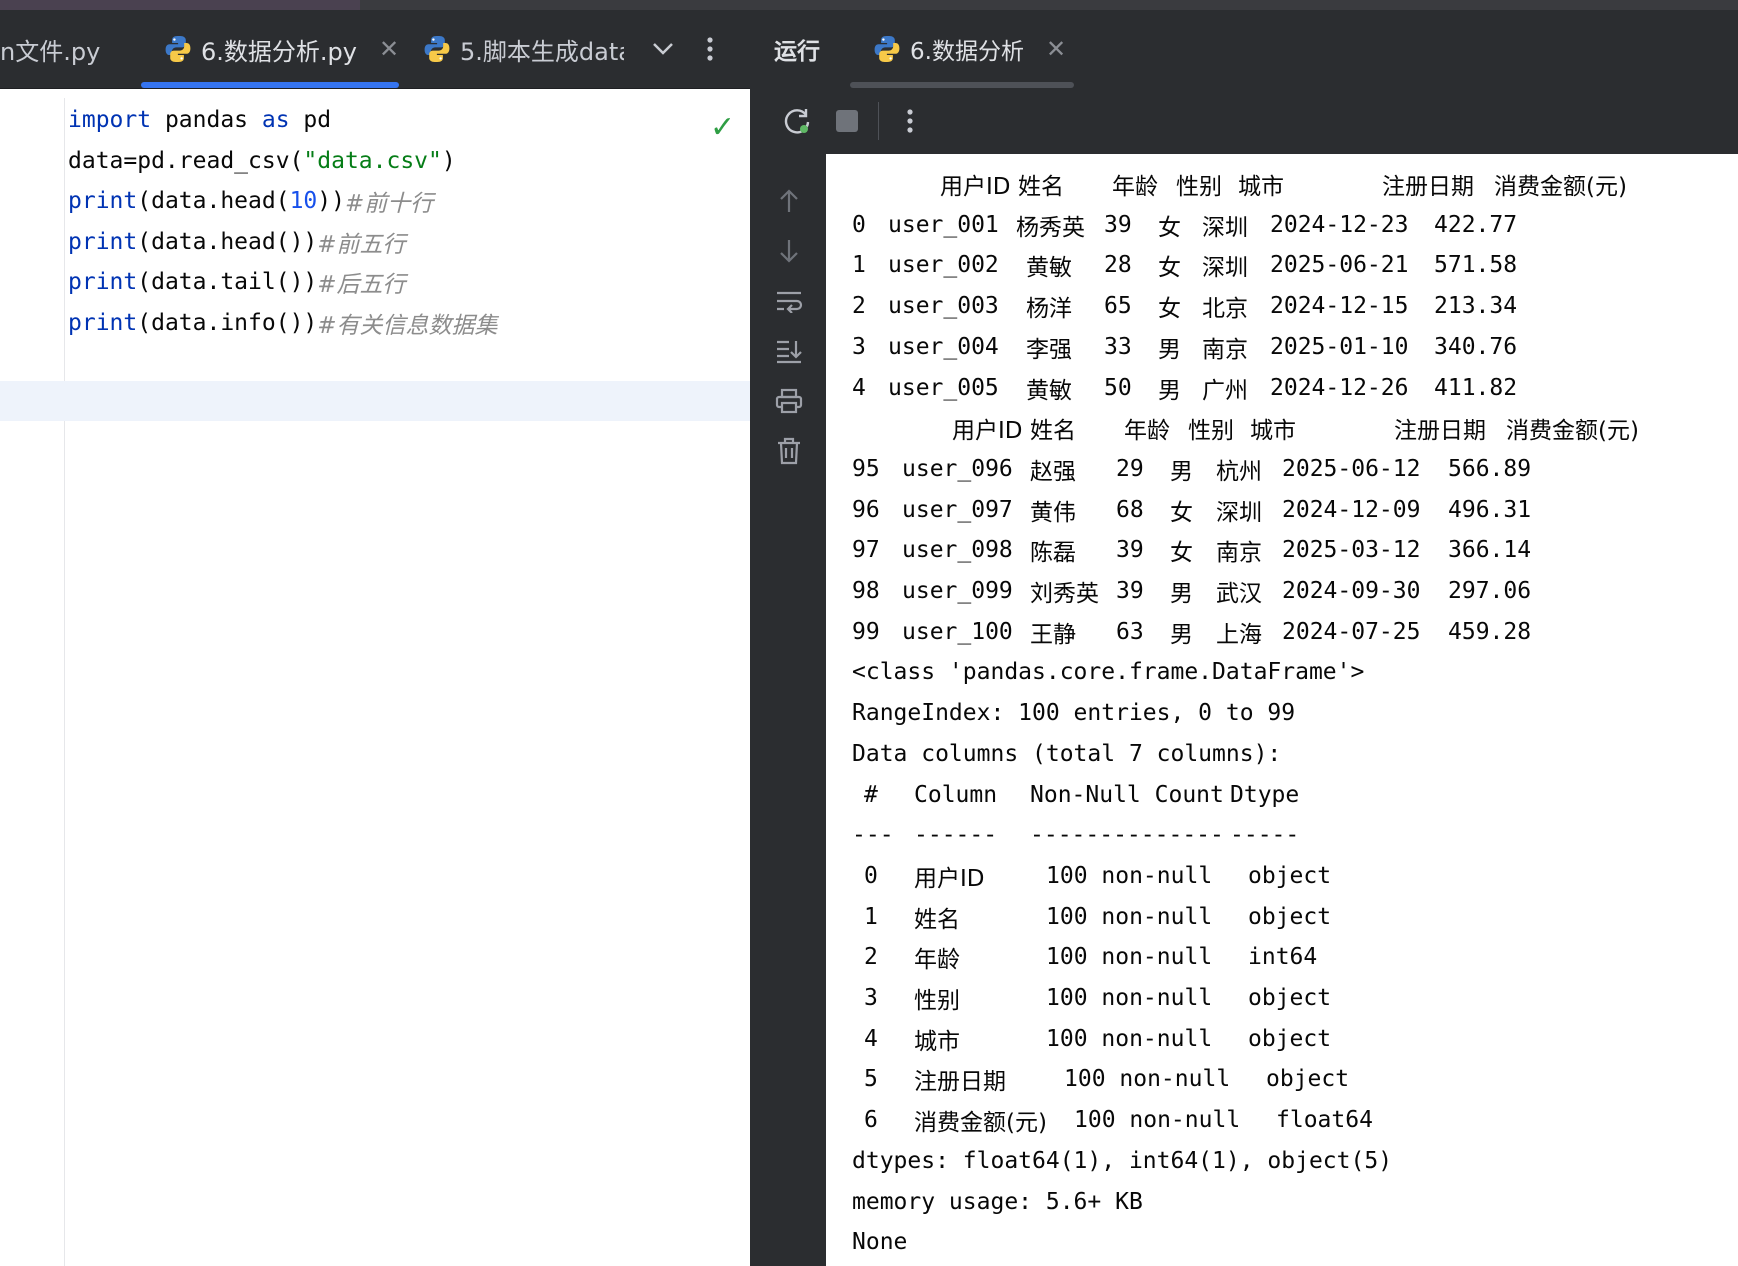 Image resolution: width=1738 pixels, height=1266 pixels. Describe the element at coordinates (1351, 591) in the screenshot. I see `table-cell: 2024-09-30` at that location.